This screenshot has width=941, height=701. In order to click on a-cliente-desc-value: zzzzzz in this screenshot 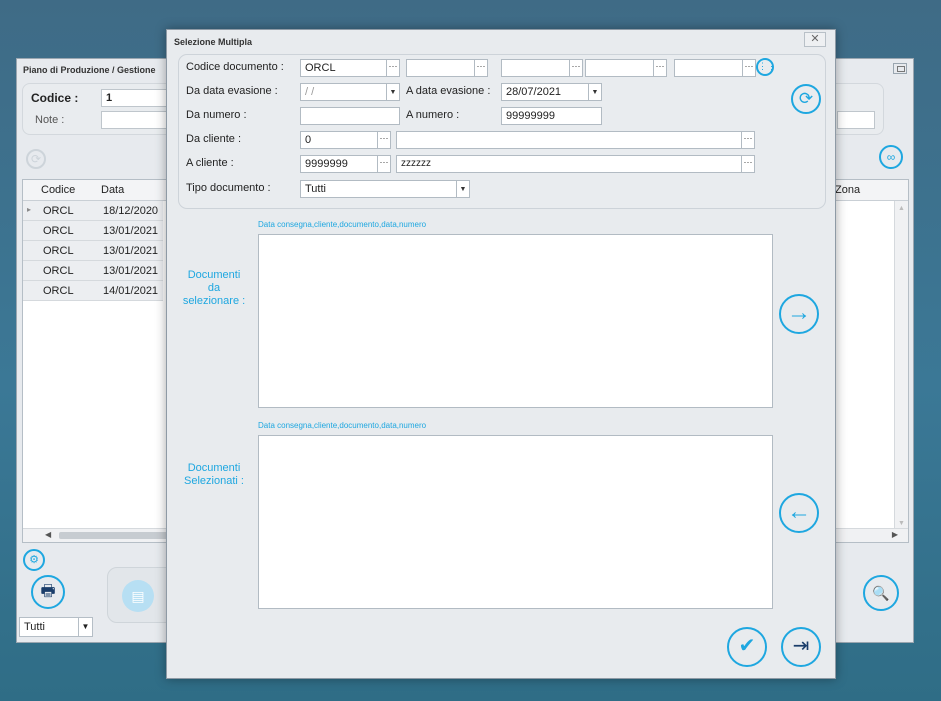, I will do `click(416, 163)`.